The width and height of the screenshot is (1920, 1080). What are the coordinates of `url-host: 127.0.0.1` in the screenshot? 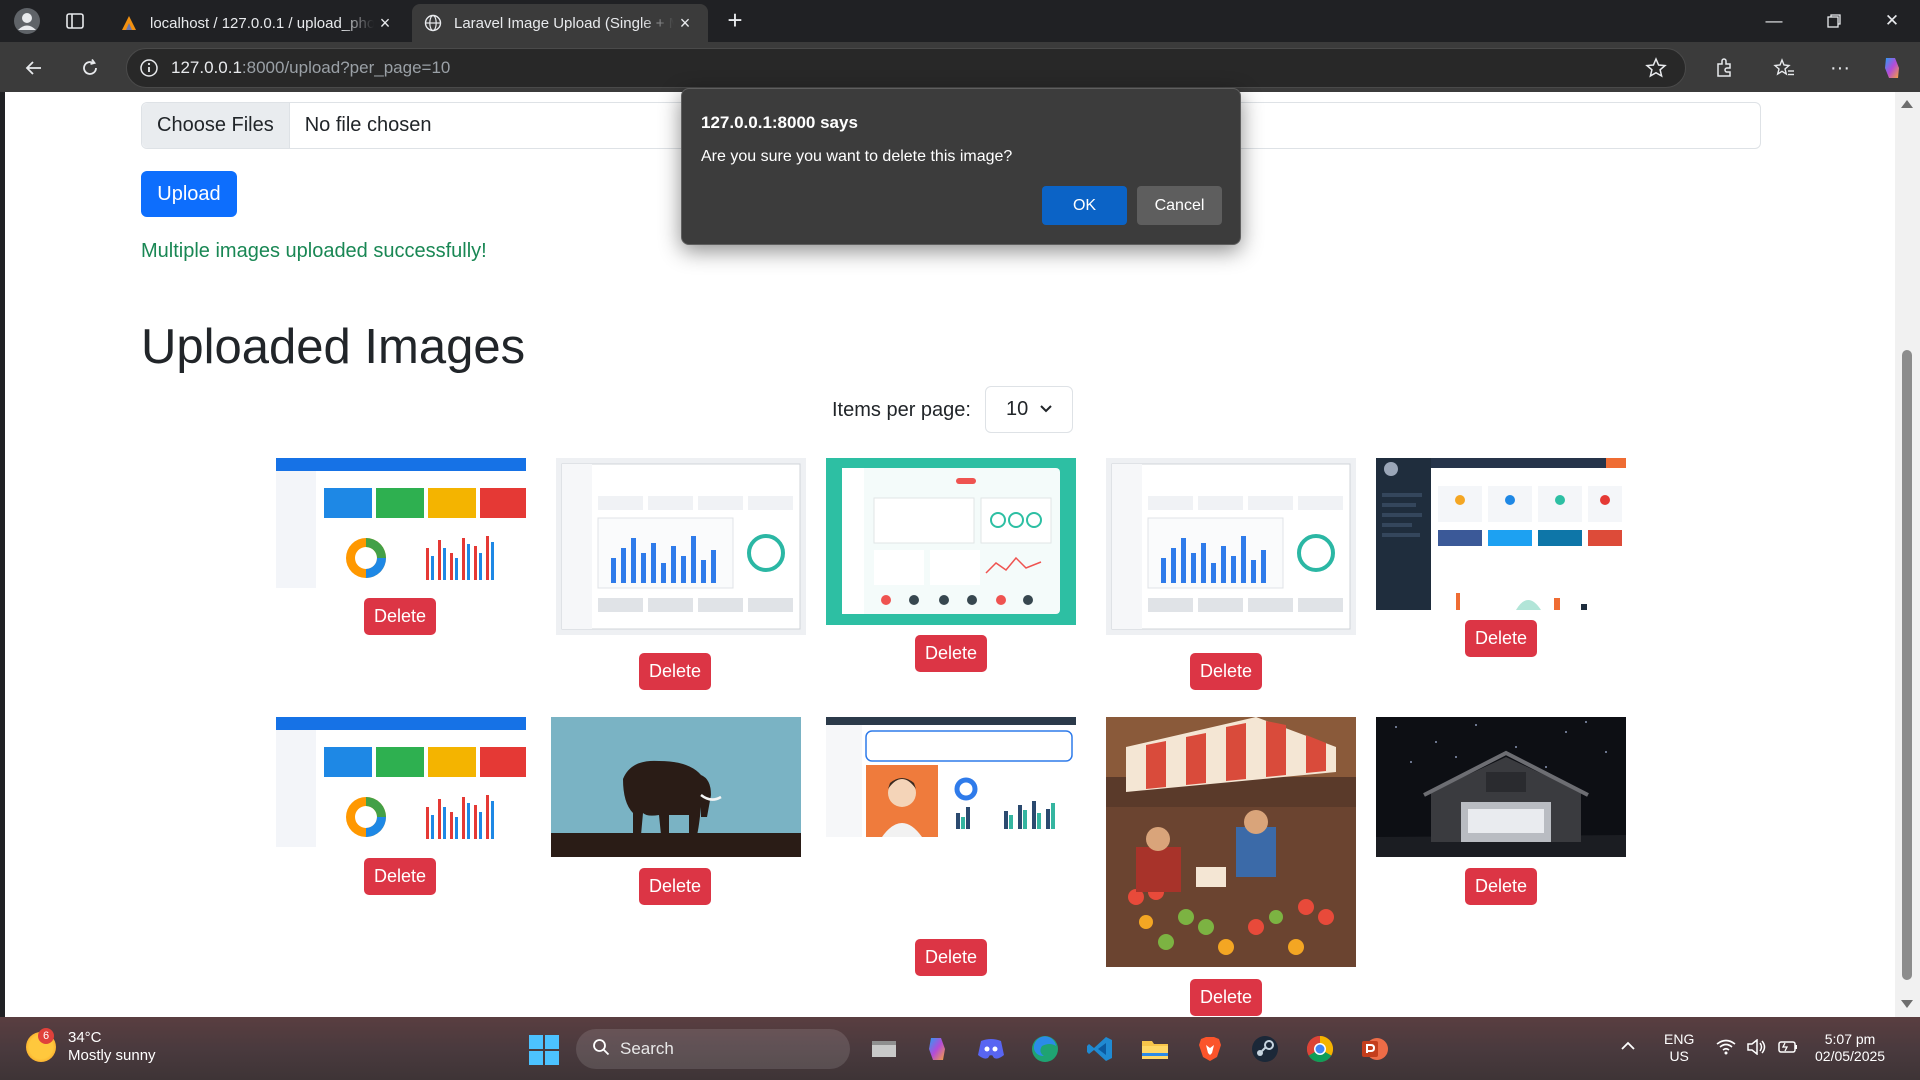 It's located at (206, 67).